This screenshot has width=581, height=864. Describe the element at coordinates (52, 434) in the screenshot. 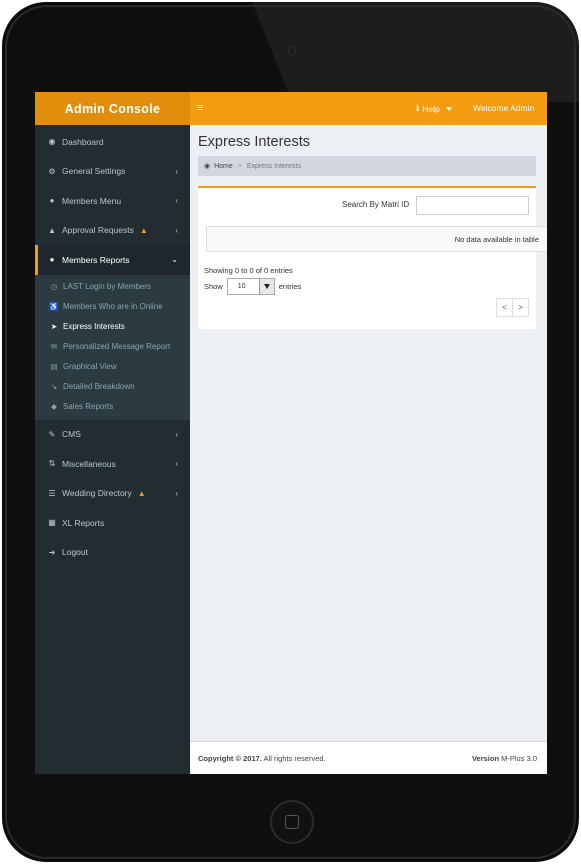

I see `edit-icon: ✎` at that location.